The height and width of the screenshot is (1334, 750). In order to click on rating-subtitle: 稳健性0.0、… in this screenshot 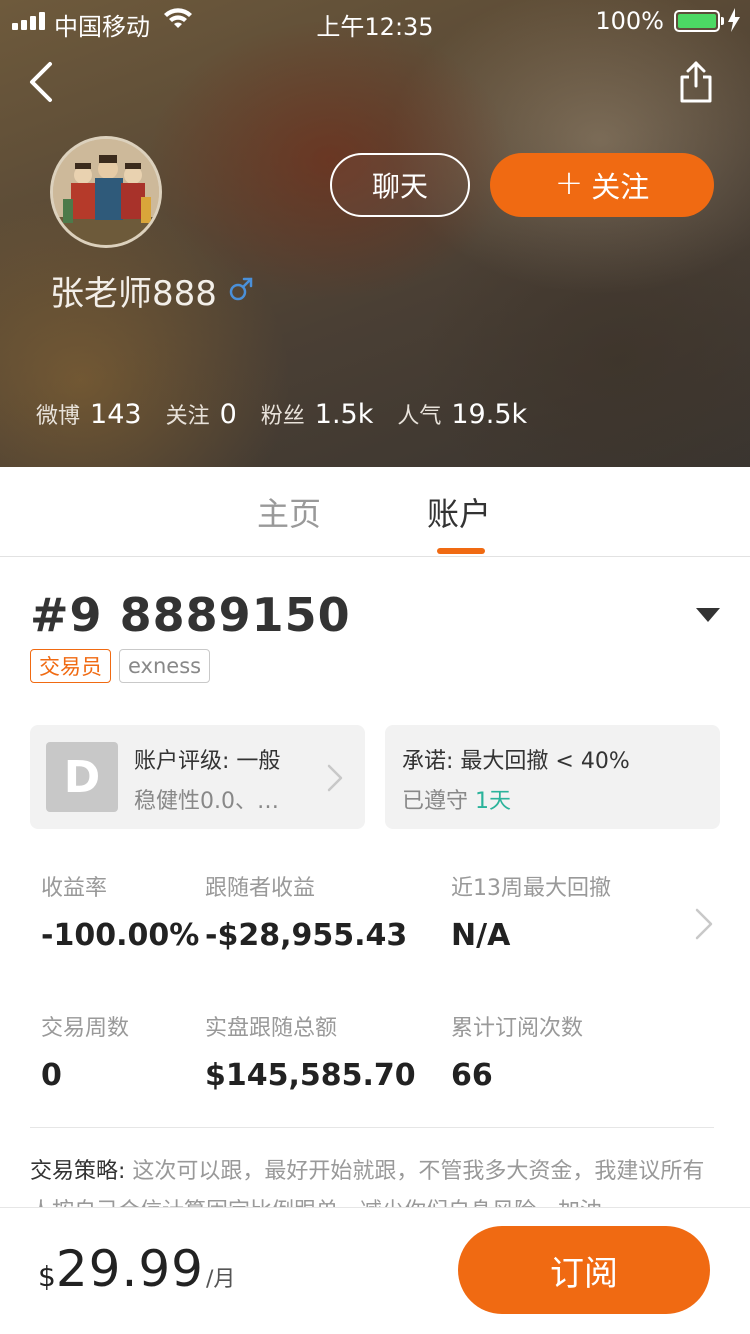, I will do `click(206, 801)`.